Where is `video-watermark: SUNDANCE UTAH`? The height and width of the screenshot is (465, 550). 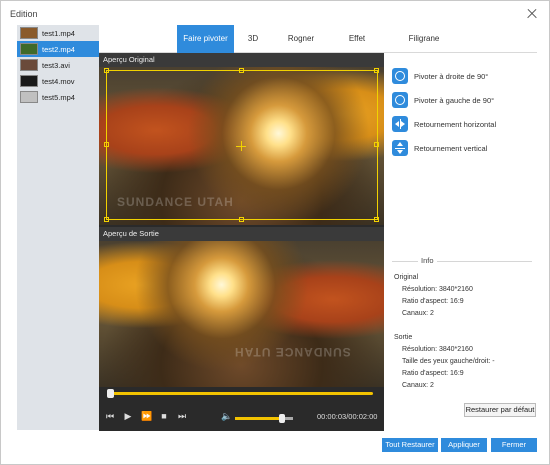 video-watermark: SUNDANCE UTAH is located at coordinates (292, 352).